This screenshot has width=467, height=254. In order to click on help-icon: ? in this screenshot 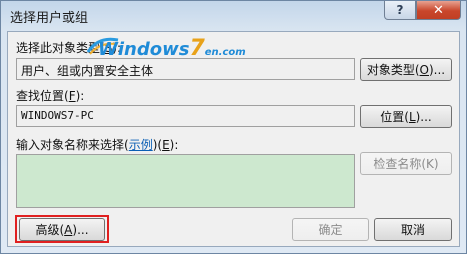, I will do `click(400, 10)`.